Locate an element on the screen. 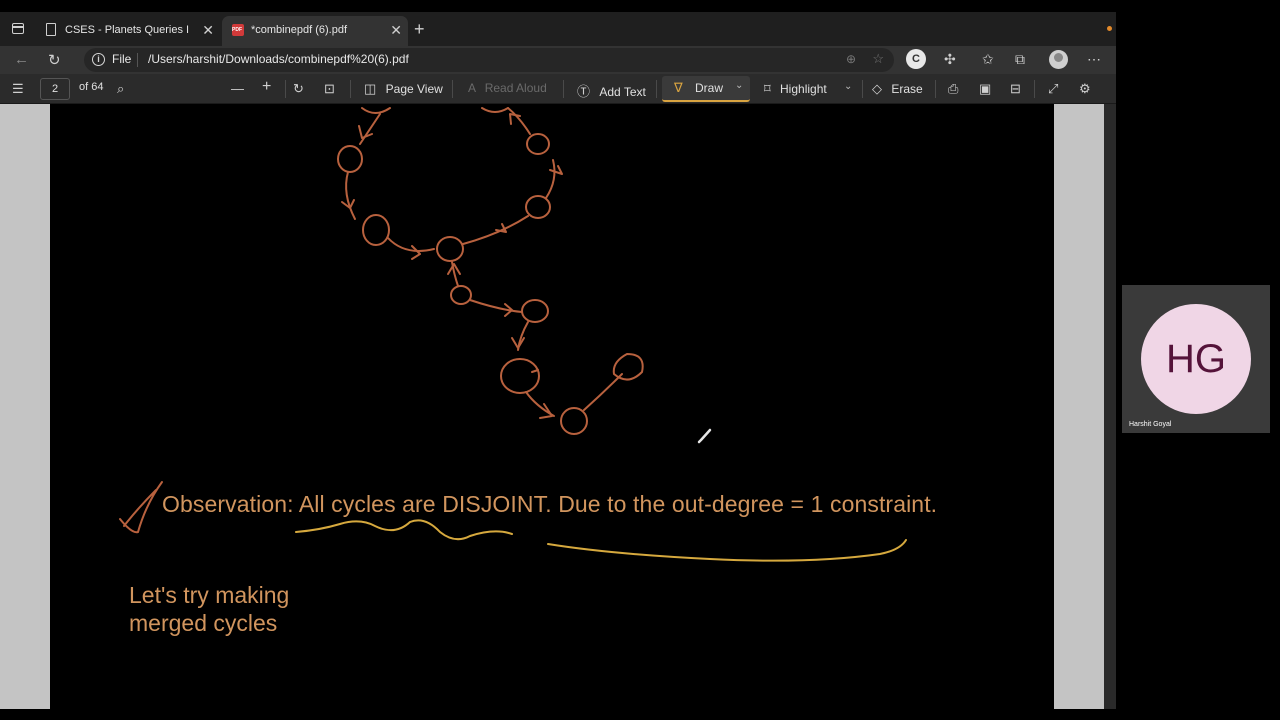 The image size is (1280, 720). profile-avatar is located at coordinates (1058, 59).